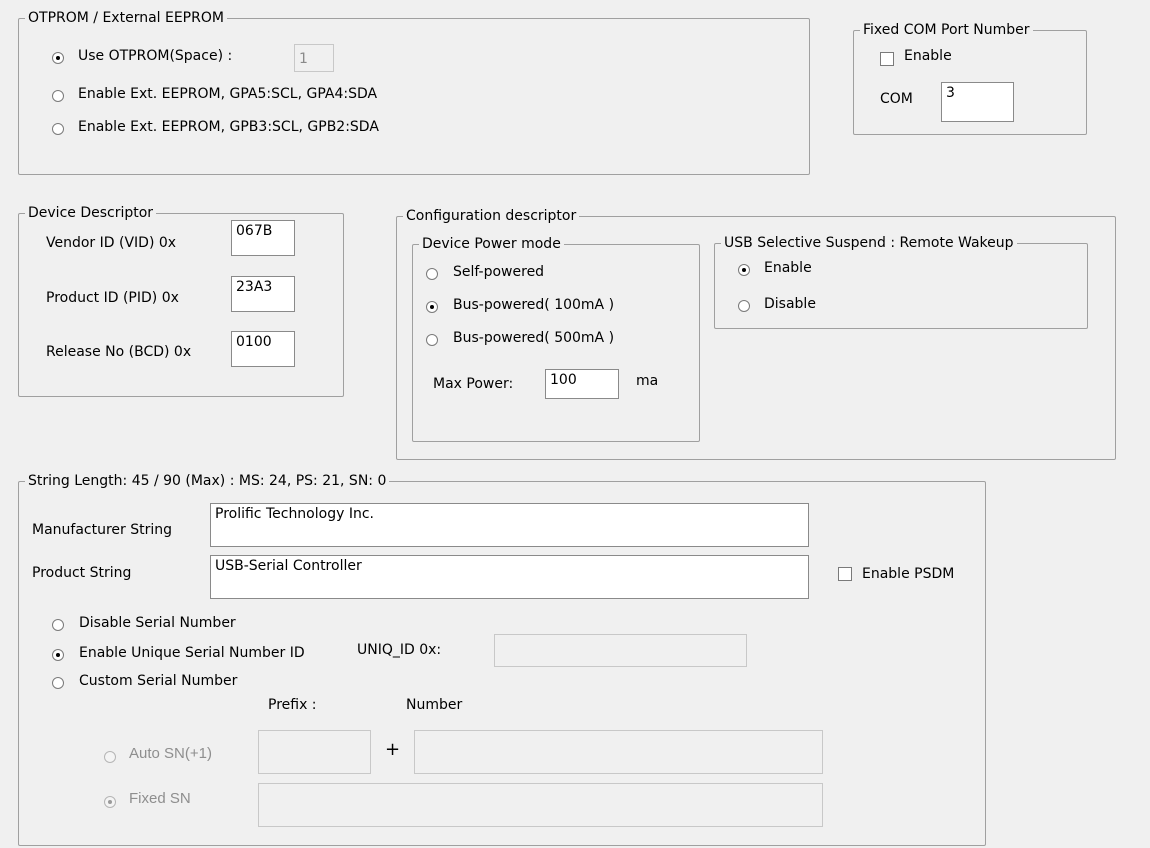 This screenshot has width=1150, height=848. What do you see at coordinates (110, 802) in the screenshot?
I see `fixed-sn-radio` at bounding box center [110, 802].